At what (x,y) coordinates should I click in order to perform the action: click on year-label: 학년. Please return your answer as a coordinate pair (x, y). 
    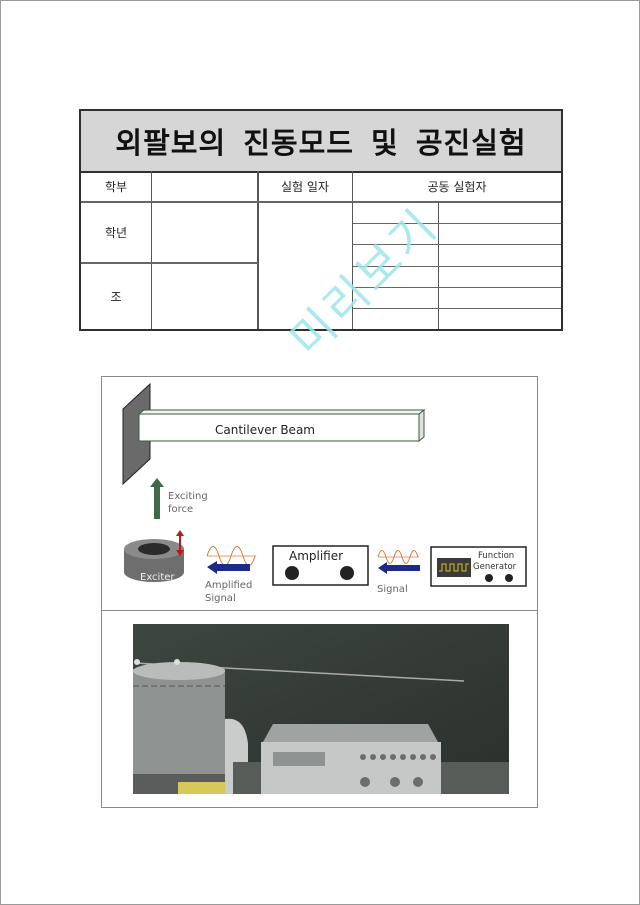
    Looking at the image, I should click on (116, 233).